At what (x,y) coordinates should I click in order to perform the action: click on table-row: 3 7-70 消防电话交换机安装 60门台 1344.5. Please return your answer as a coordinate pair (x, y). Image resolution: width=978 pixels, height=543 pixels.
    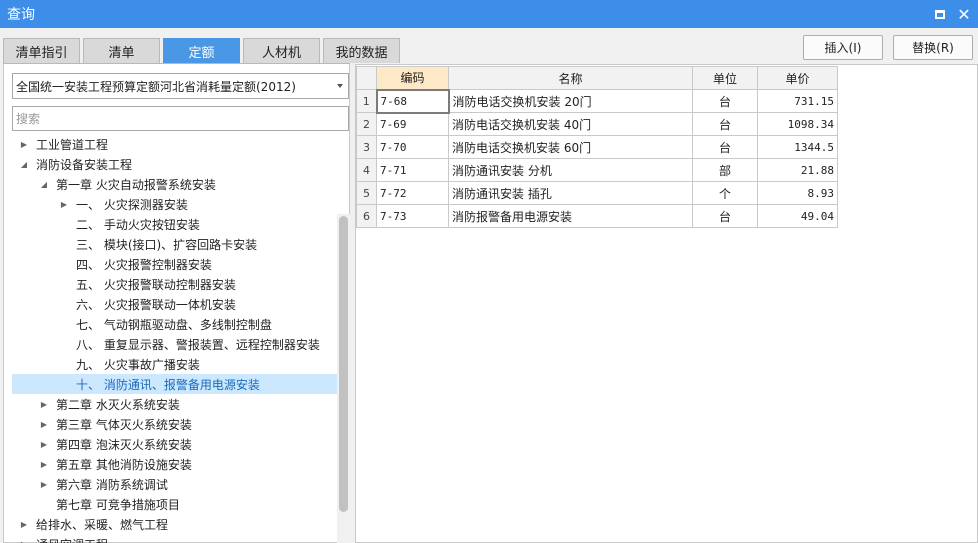
    Looking at the image, I should click on (597, 147).